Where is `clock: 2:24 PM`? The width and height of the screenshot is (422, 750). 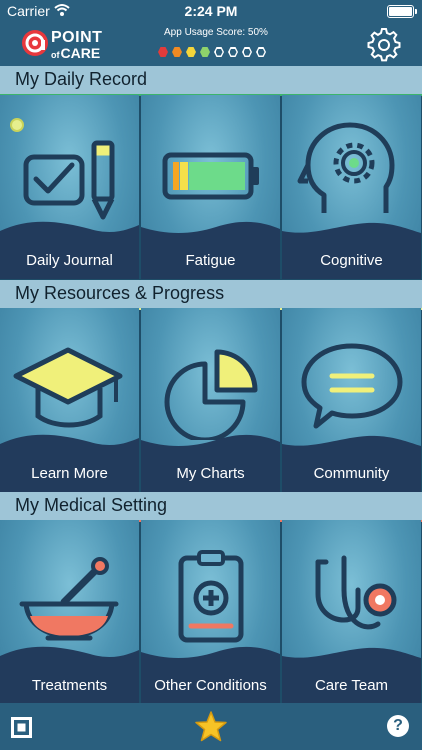
clock: 2:24 PM is located at coordinates (211, 11).